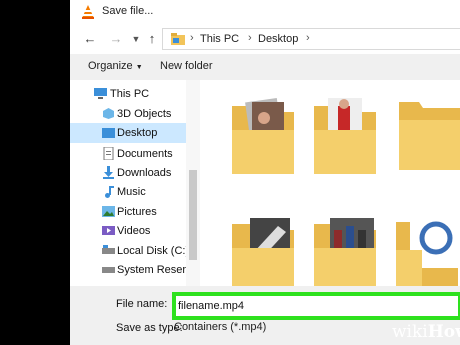  I want to click on downloads-icon, so click(108, 172).